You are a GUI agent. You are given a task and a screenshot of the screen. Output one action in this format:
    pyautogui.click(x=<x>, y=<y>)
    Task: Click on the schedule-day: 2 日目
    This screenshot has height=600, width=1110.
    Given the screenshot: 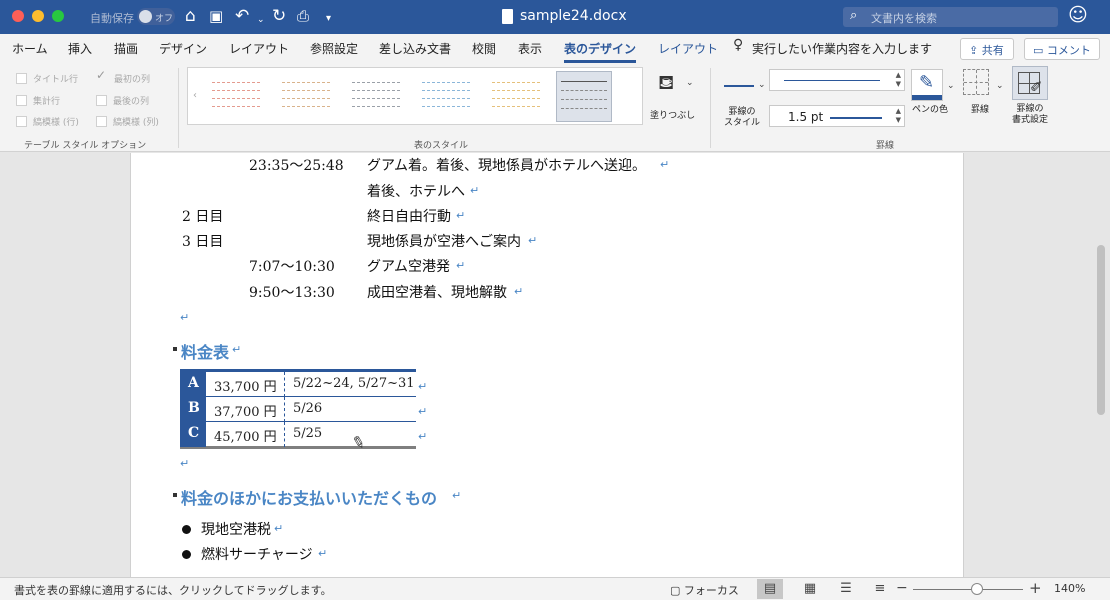 What is the action you would take?
    pyautogui.click(x=203, y=217)
    